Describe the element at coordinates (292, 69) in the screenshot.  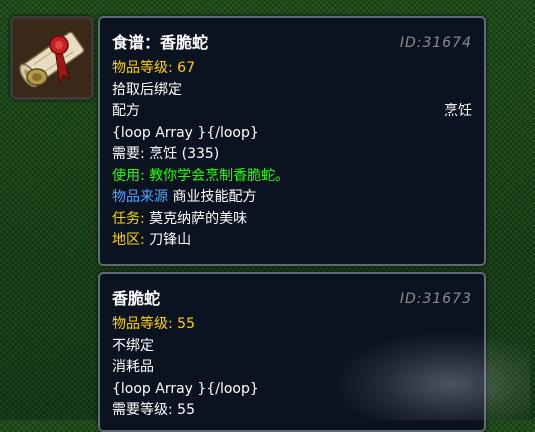
I see `item-level-row: 物品等级: 67` at that location.